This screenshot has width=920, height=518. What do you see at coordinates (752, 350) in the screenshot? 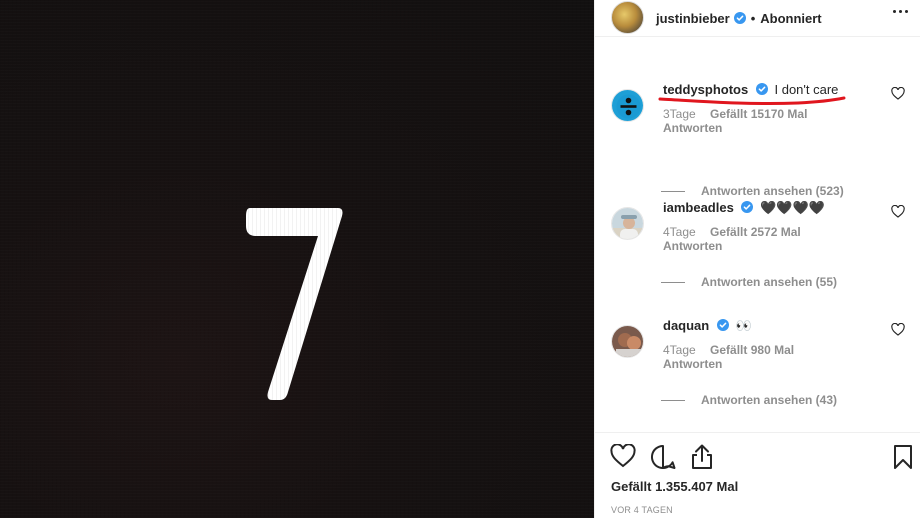
I see `comment-likes: Gefällt 980 Mal` at bounding box center [752, 350].